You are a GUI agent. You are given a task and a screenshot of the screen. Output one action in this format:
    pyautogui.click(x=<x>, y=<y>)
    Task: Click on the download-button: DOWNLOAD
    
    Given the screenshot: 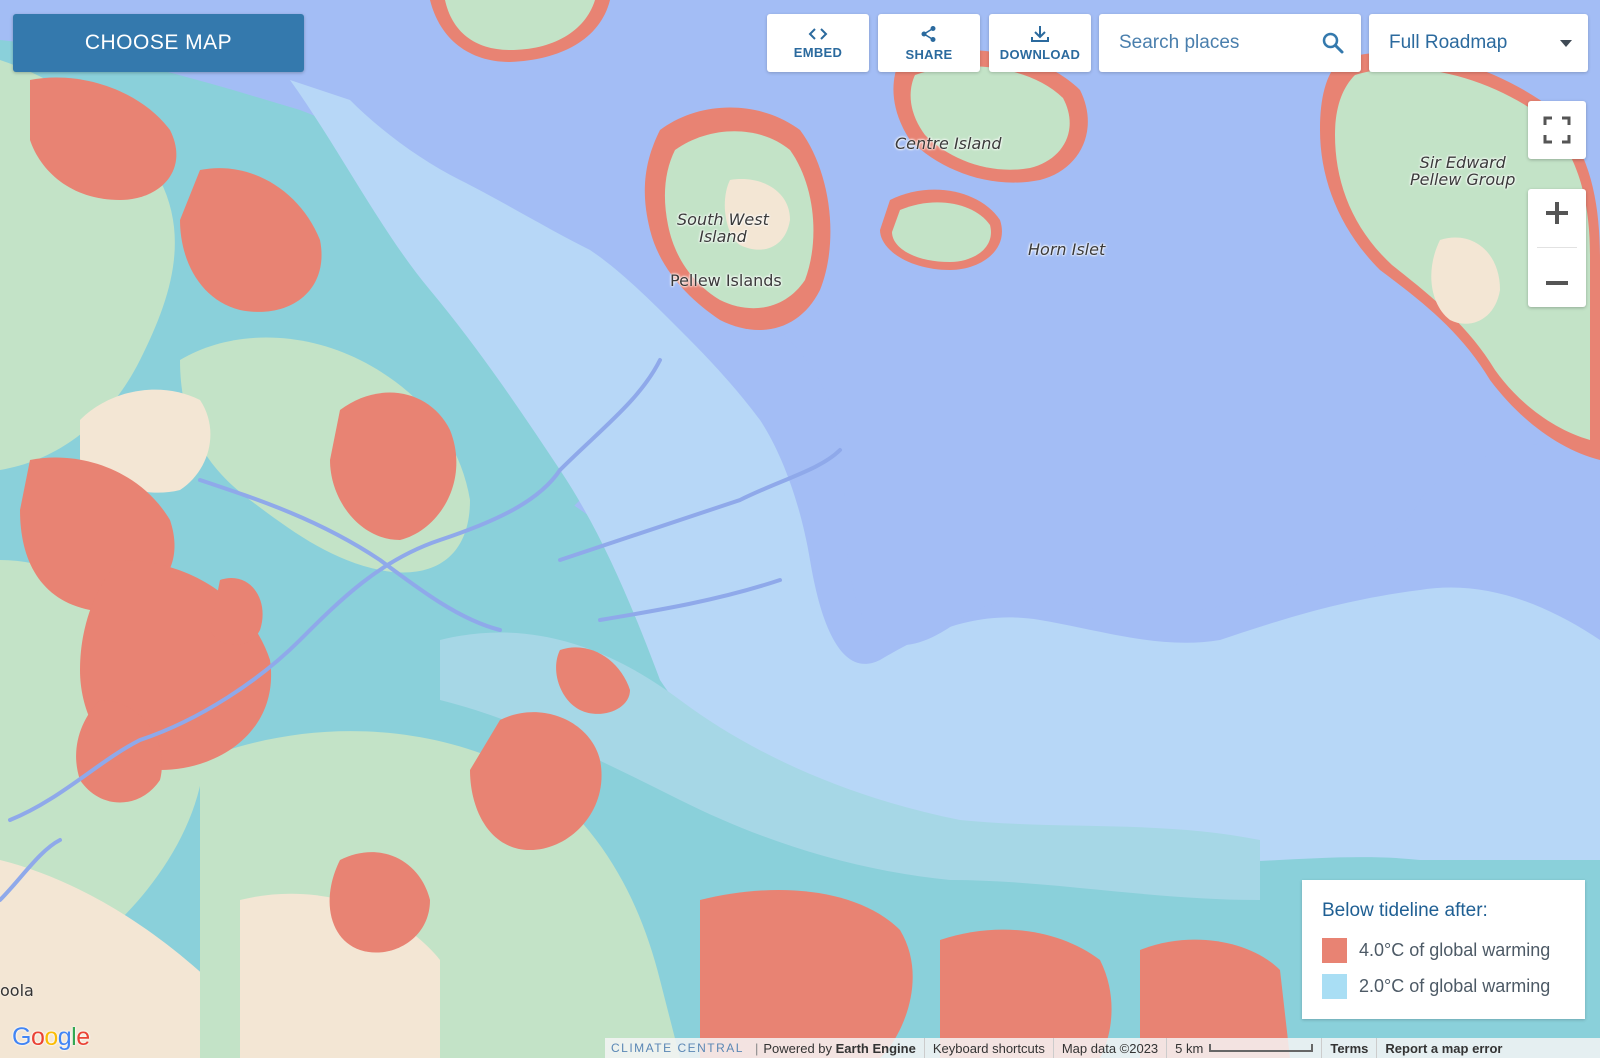 What is the action you would take?
    pyautogui.click(x=1040, y=43)
    